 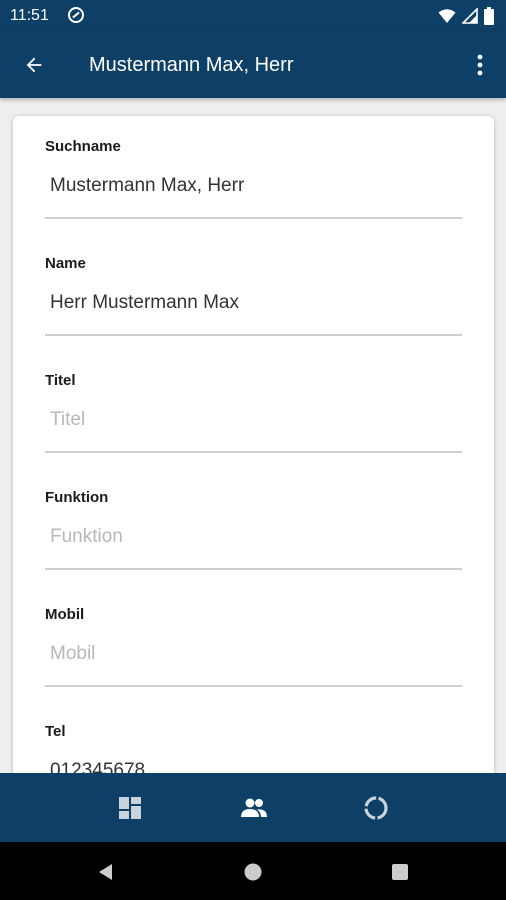 I want to click on triangle-back-icon, so click(x=105, y=872).